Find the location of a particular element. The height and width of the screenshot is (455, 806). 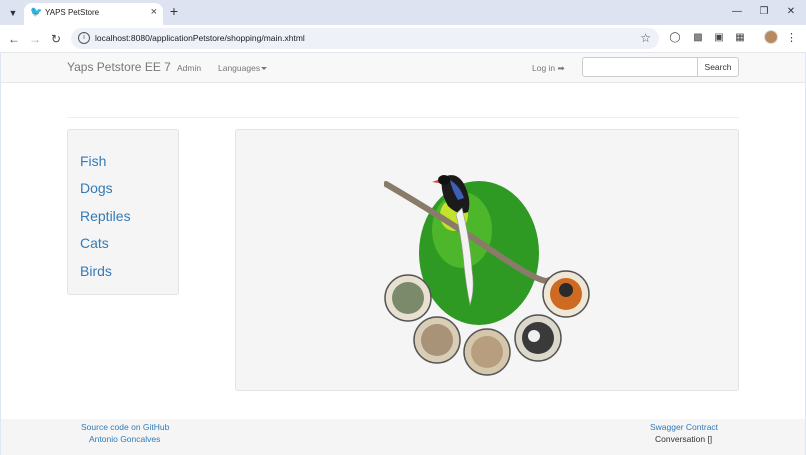

browser-tab: 🐦 YAPS PetStore × is located at coordinates (93, 14).